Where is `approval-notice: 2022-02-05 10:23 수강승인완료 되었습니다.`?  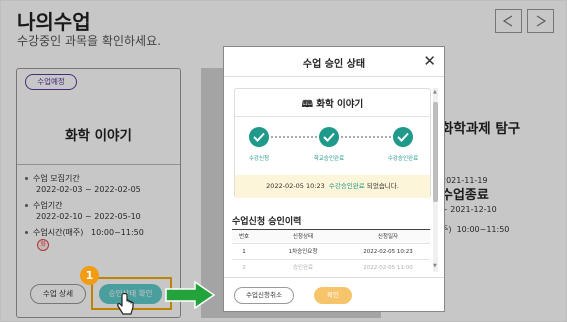
approval-notice: 2022-02-05 10:23 수강승인완료 되었습니다. is located at coordinates (332, 186).